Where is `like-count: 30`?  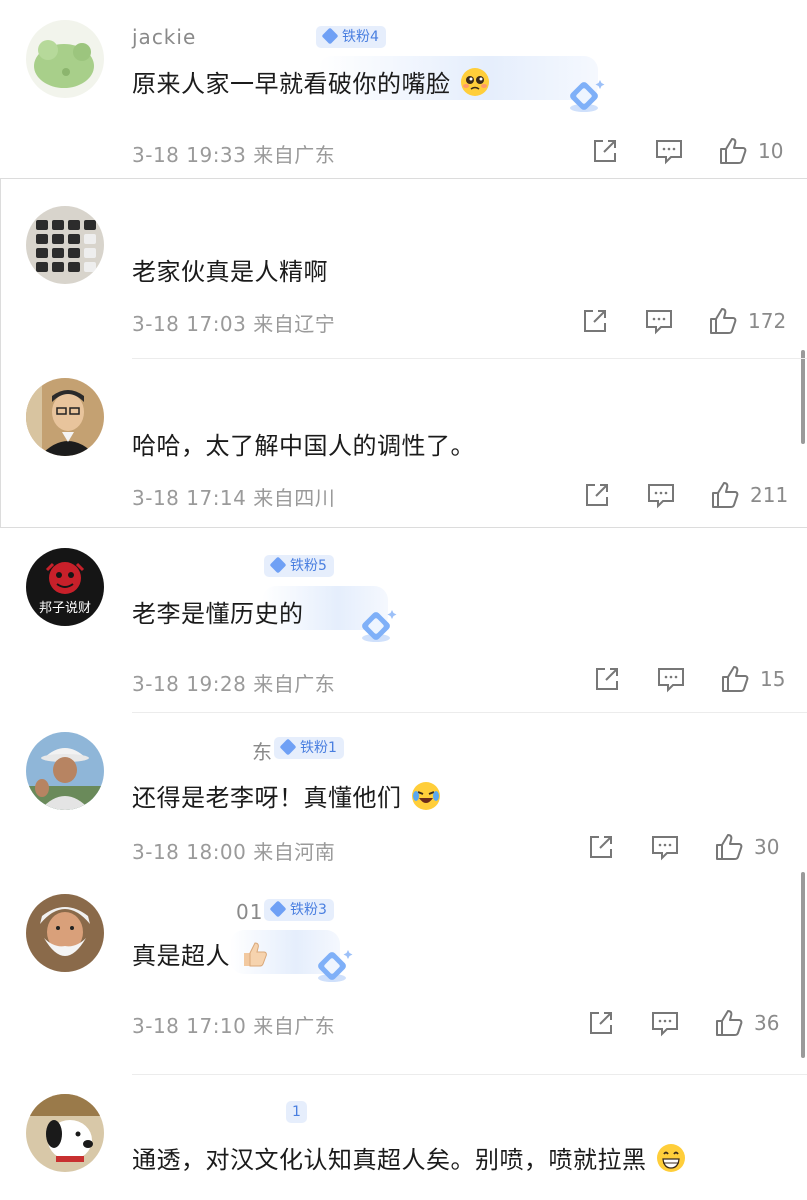
like-count: 30 is located at coordinates (767, 847).